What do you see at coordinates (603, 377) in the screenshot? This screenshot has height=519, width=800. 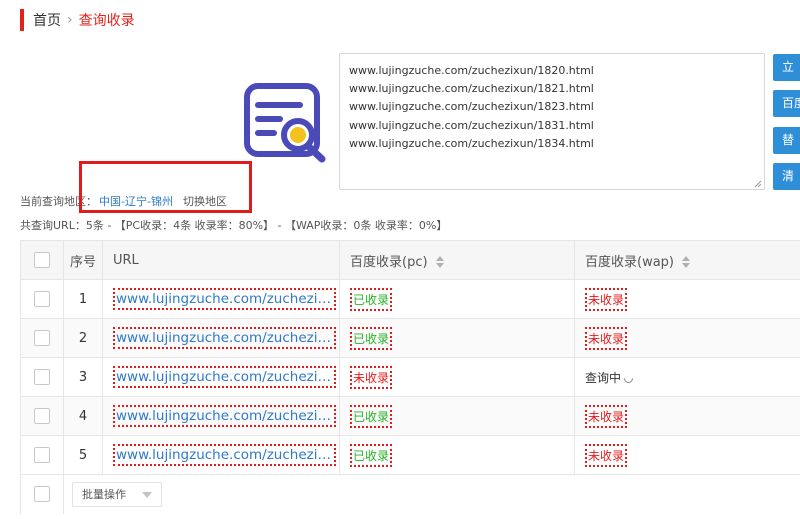 I see `wap-status-loading: 查询中` at bounding box center [603, 377].